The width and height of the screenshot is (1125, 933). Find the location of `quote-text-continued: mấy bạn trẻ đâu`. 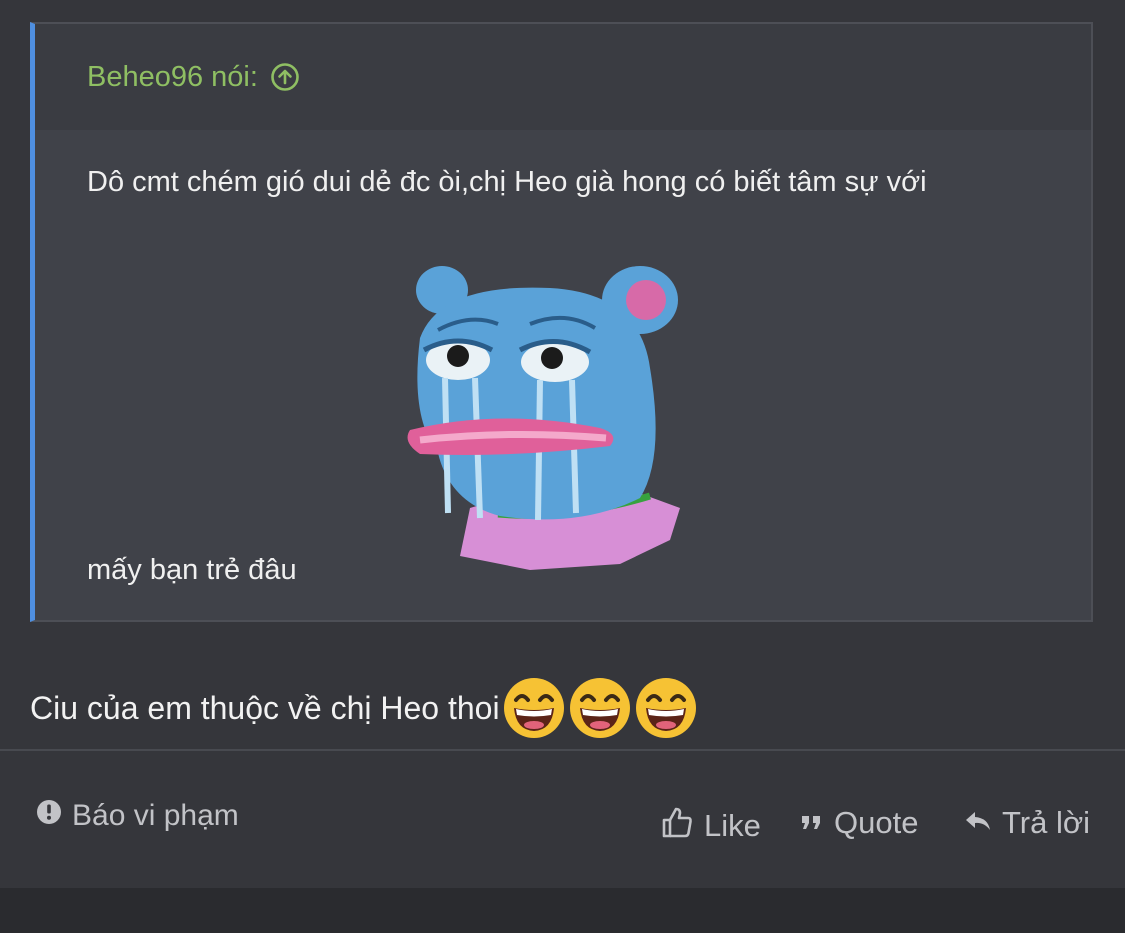

quote-text-continued: mấy bạn trẻ đâu is located at coordinates (192, 570).